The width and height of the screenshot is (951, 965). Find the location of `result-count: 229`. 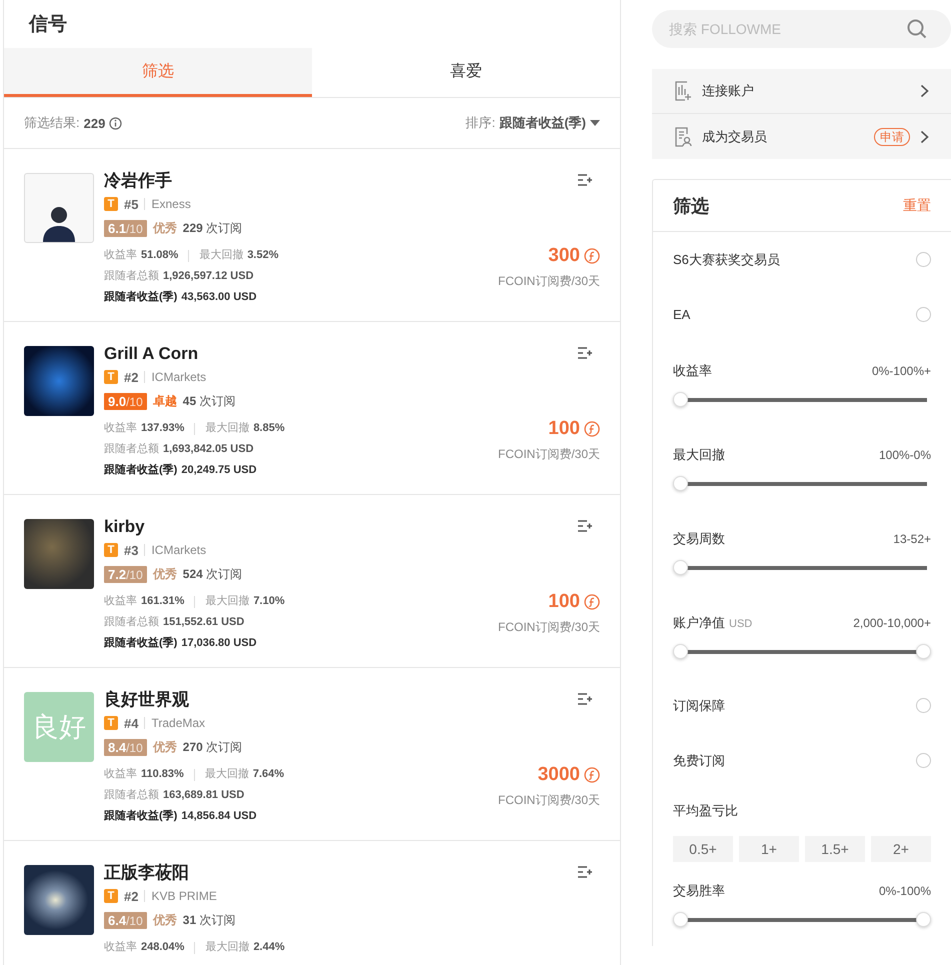

result-count: 229 is located at coordinates (95, 123).